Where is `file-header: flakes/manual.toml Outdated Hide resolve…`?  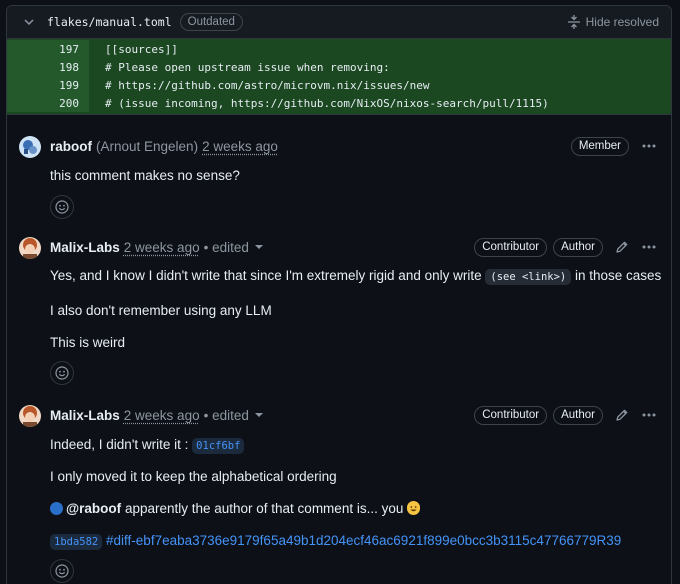
file-header: flakes/manual.toml Outdated Hide resolve… is located at coordinates (339, 22).